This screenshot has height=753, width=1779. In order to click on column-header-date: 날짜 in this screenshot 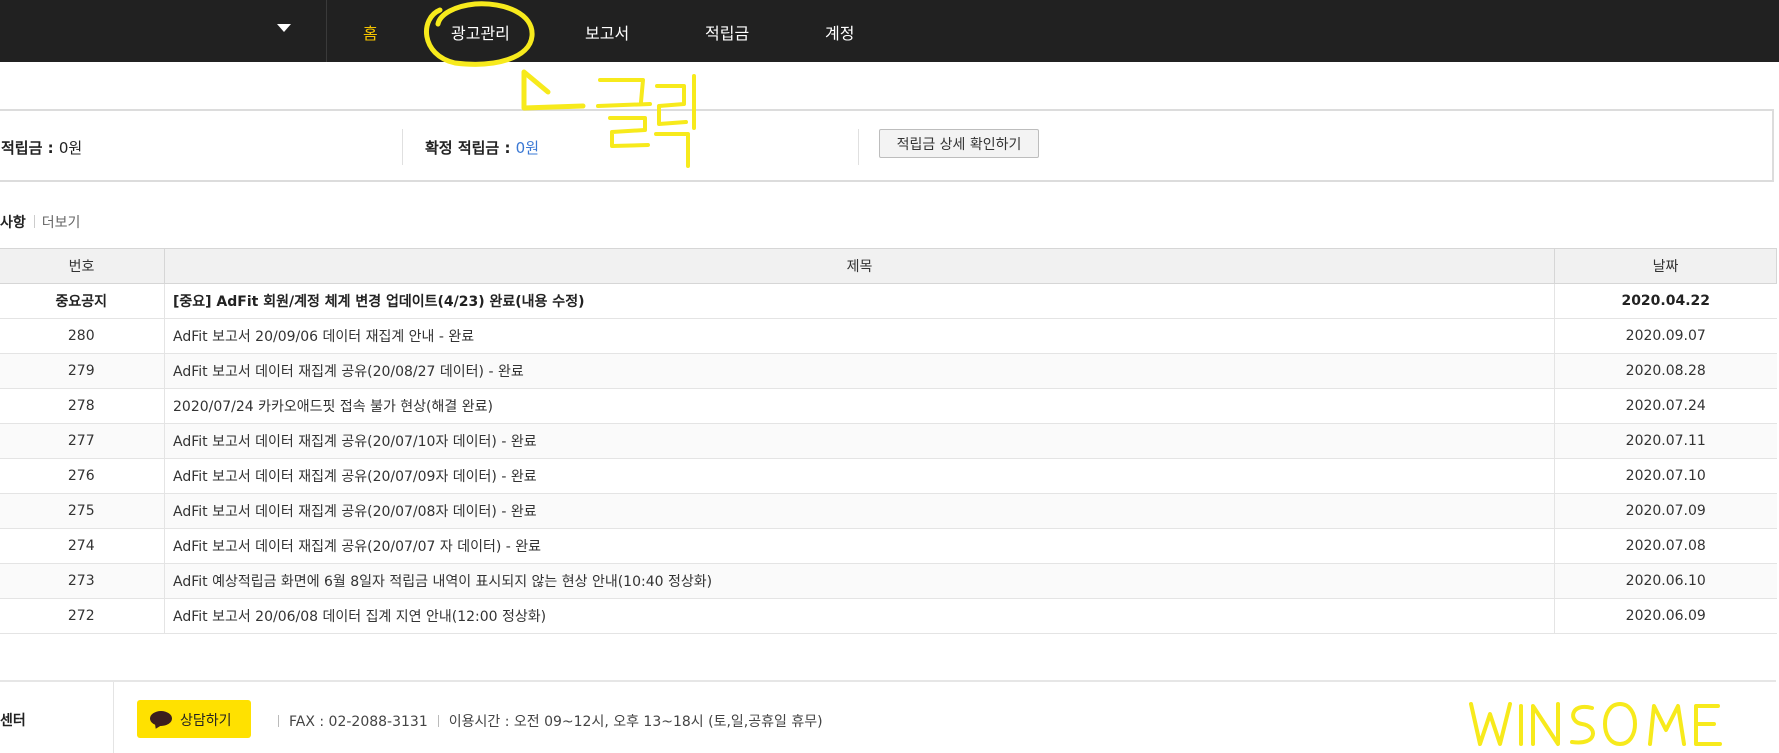, I will do `click(1665, 266)`.